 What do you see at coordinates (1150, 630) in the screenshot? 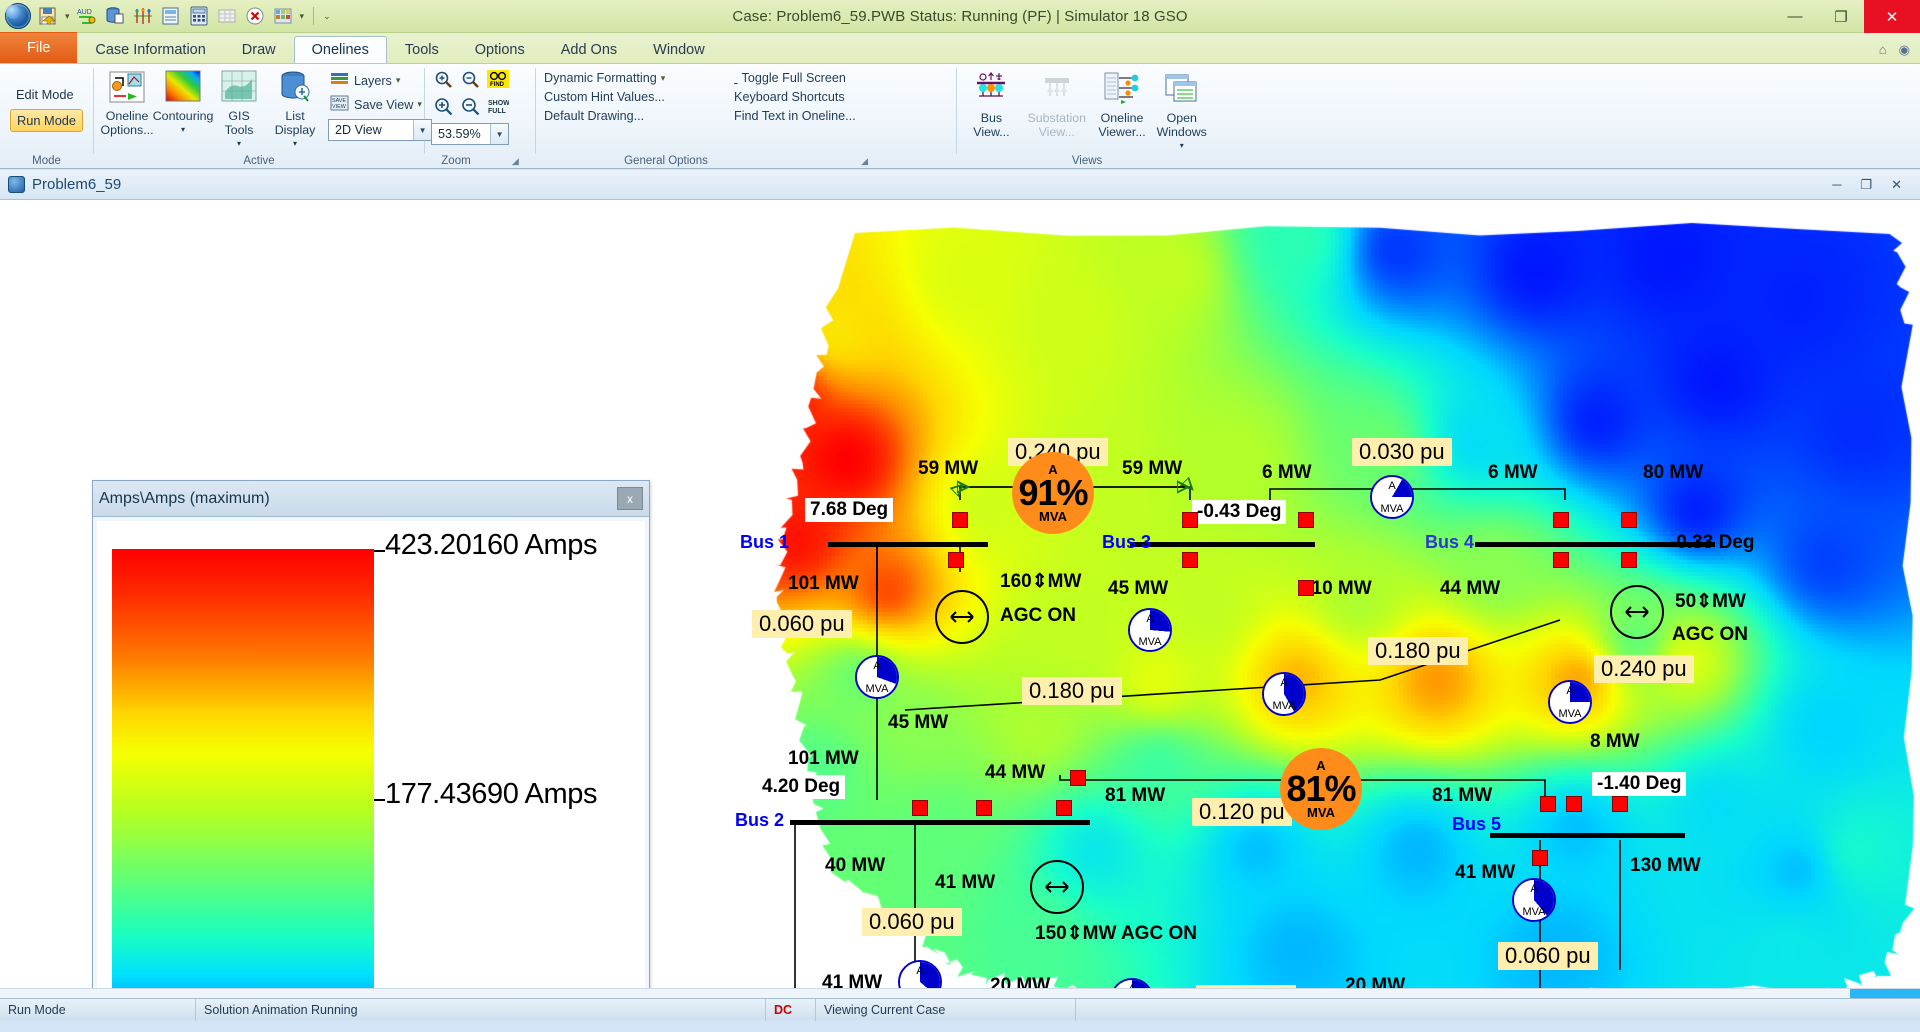
I see `ammeter-pie-b3: A MVA` at bounding box center [1150, 630].